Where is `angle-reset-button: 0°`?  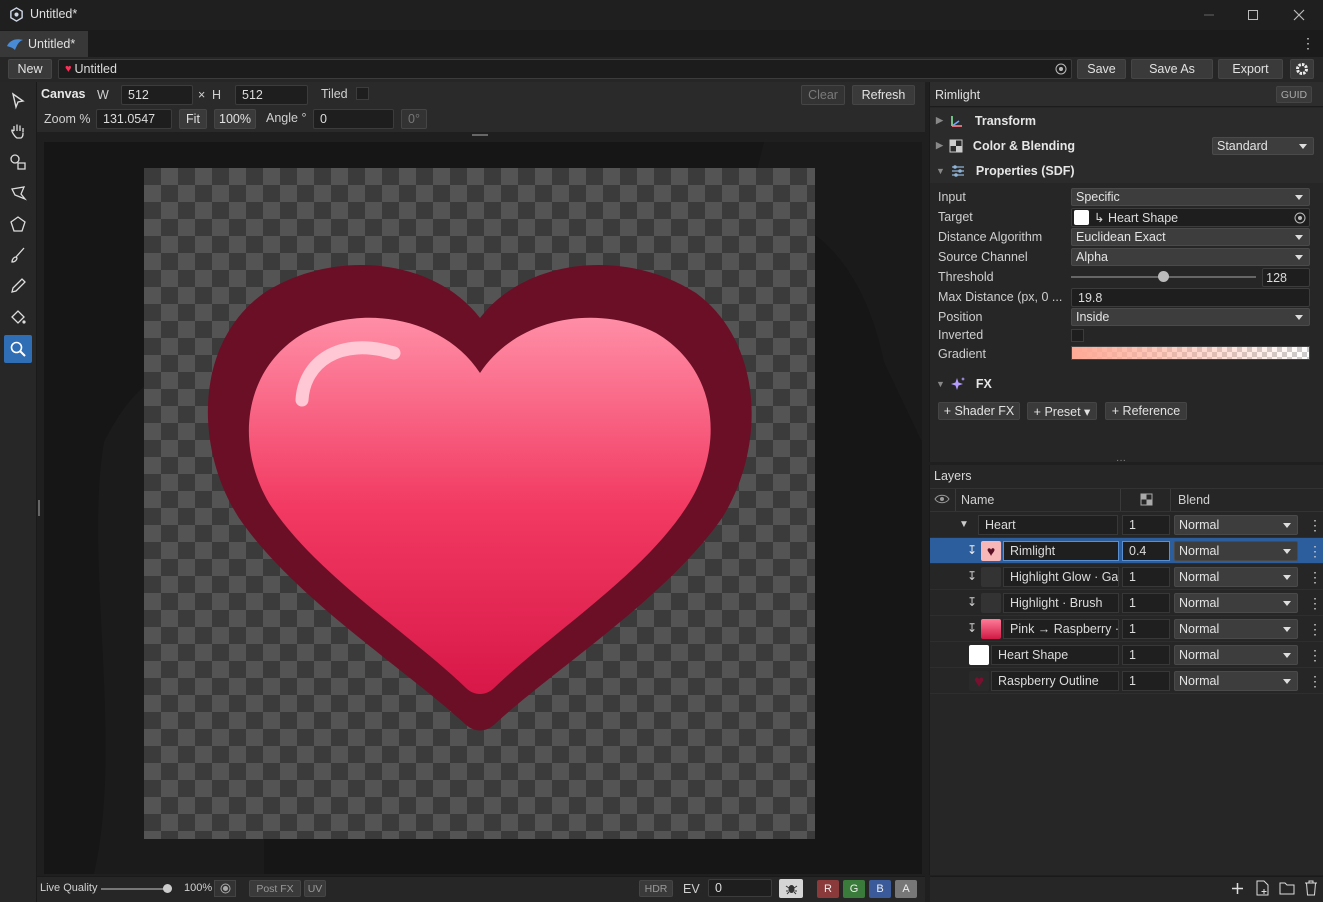 angle-reset-button: 0° is located at coordinates (414, 119).